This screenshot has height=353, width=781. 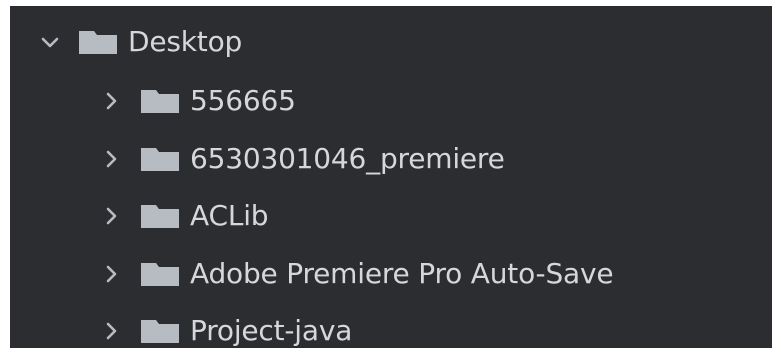 What do you see at coordinates (185, 41) in the screenshot?
I see `tree-node-label: Desktop` at bounding box center [185, 41].